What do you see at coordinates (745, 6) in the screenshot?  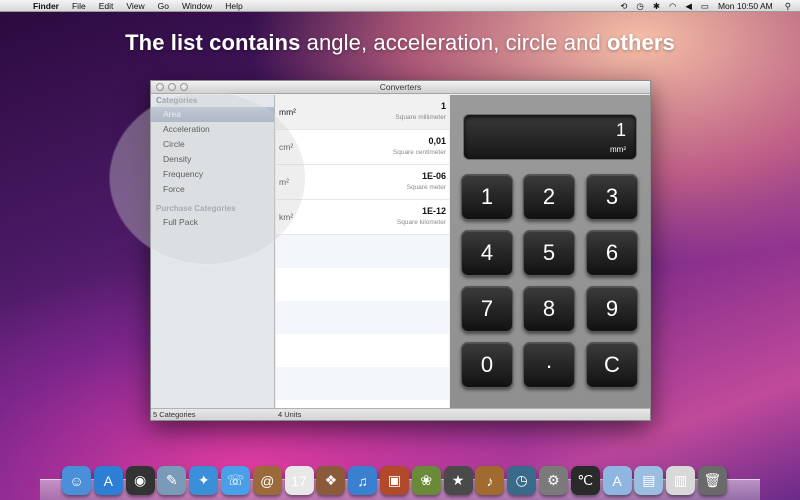 I see `menubar-clock: Mon 10:50 AM` at bounding box center [745, 6].